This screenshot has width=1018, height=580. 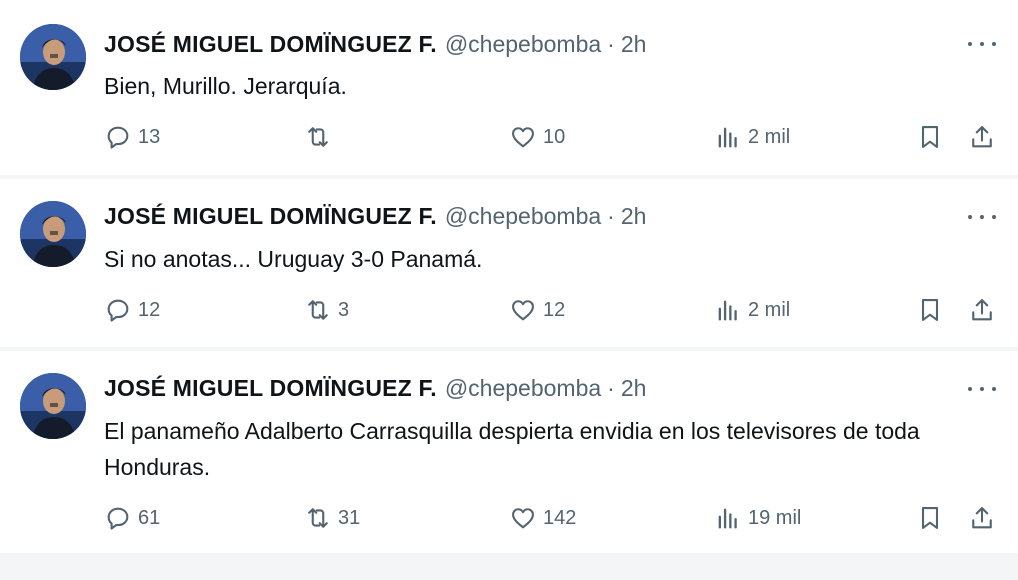 I want to click on like-button: 142, so click(x=542, y=518).